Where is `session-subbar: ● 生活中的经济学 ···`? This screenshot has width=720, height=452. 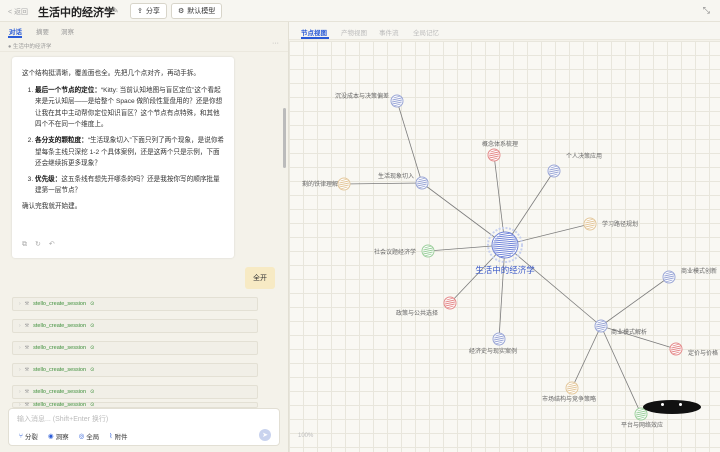
session-subbar: ● 生活中的经济学 ··· is located at coordinates (144, 45).